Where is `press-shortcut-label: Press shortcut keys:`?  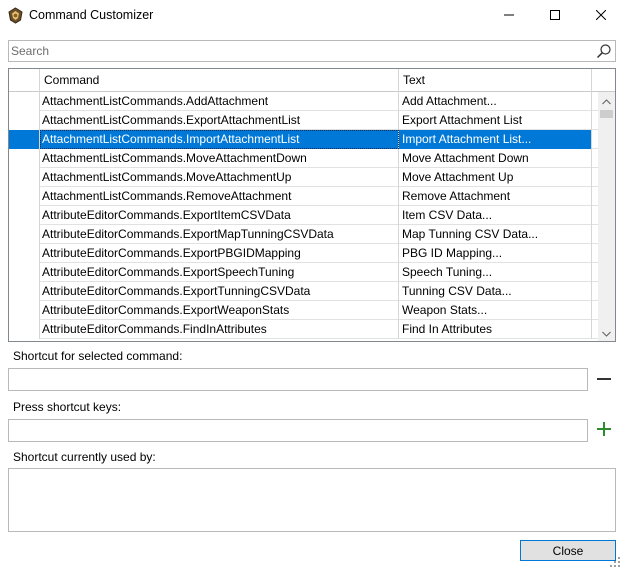
press-shortcut-label: Press shortcut keys: is located at coordinates (67, 407).